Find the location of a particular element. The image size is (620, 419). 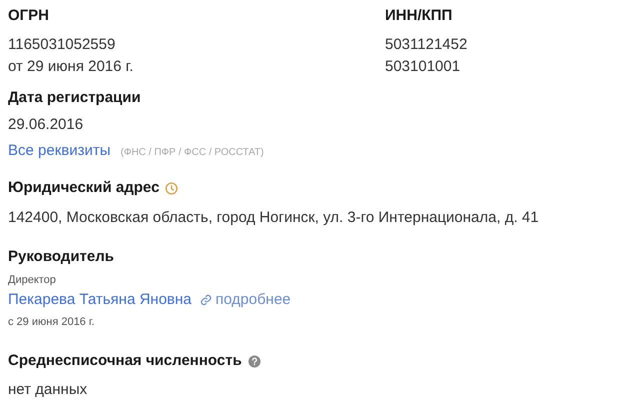

section-heading: Дата регистрации is located at coordinates (75, 98).